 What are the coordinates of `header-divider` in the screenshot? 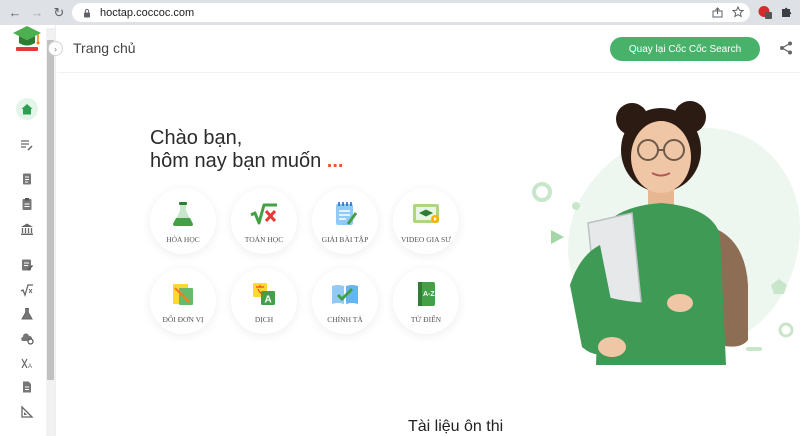 It's located at (428, 72).